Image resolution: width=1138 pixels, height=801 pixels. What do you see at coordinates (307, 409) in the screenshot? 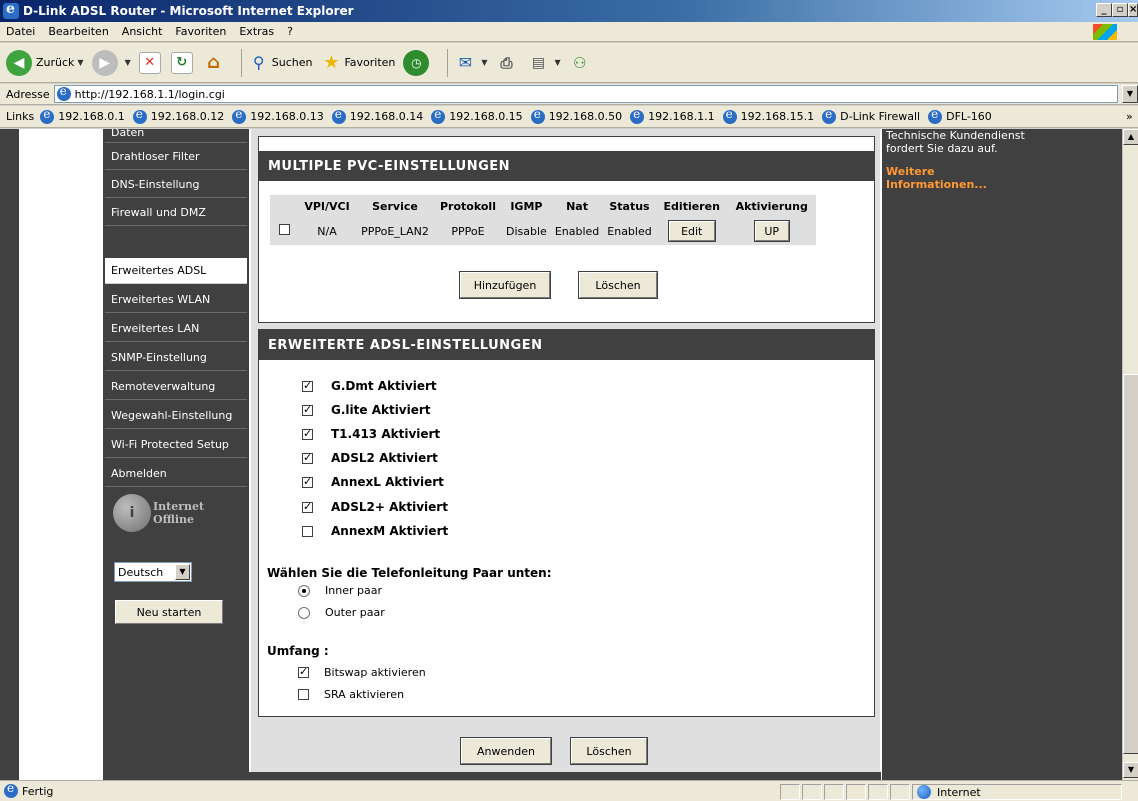
I see `glite-checkbox` at bounding box center [307, 409].